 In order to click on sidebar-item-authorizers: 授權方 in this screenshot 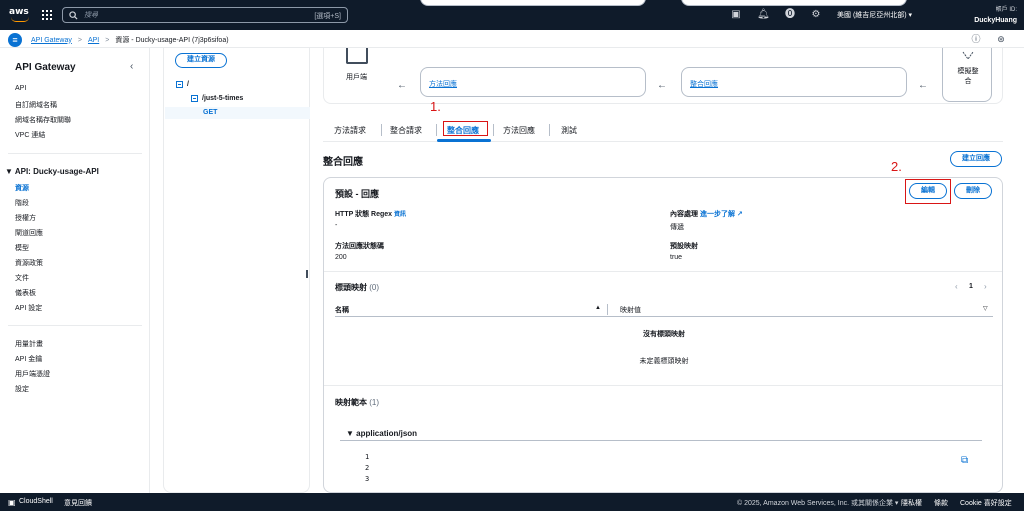, I will do `click(25, 218)`.